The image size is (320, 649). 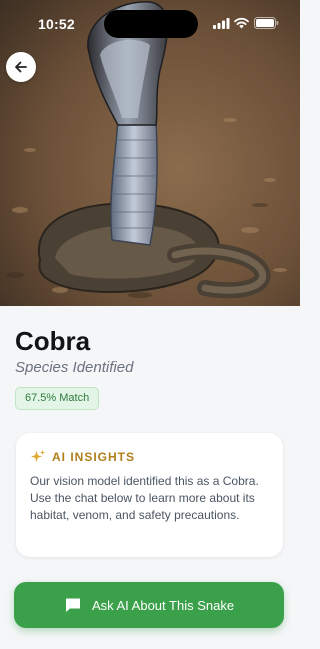 What do you see at coordinates (221, 23) in the screenshot?
I see `signal-icon` at bounding box center [221, 23].